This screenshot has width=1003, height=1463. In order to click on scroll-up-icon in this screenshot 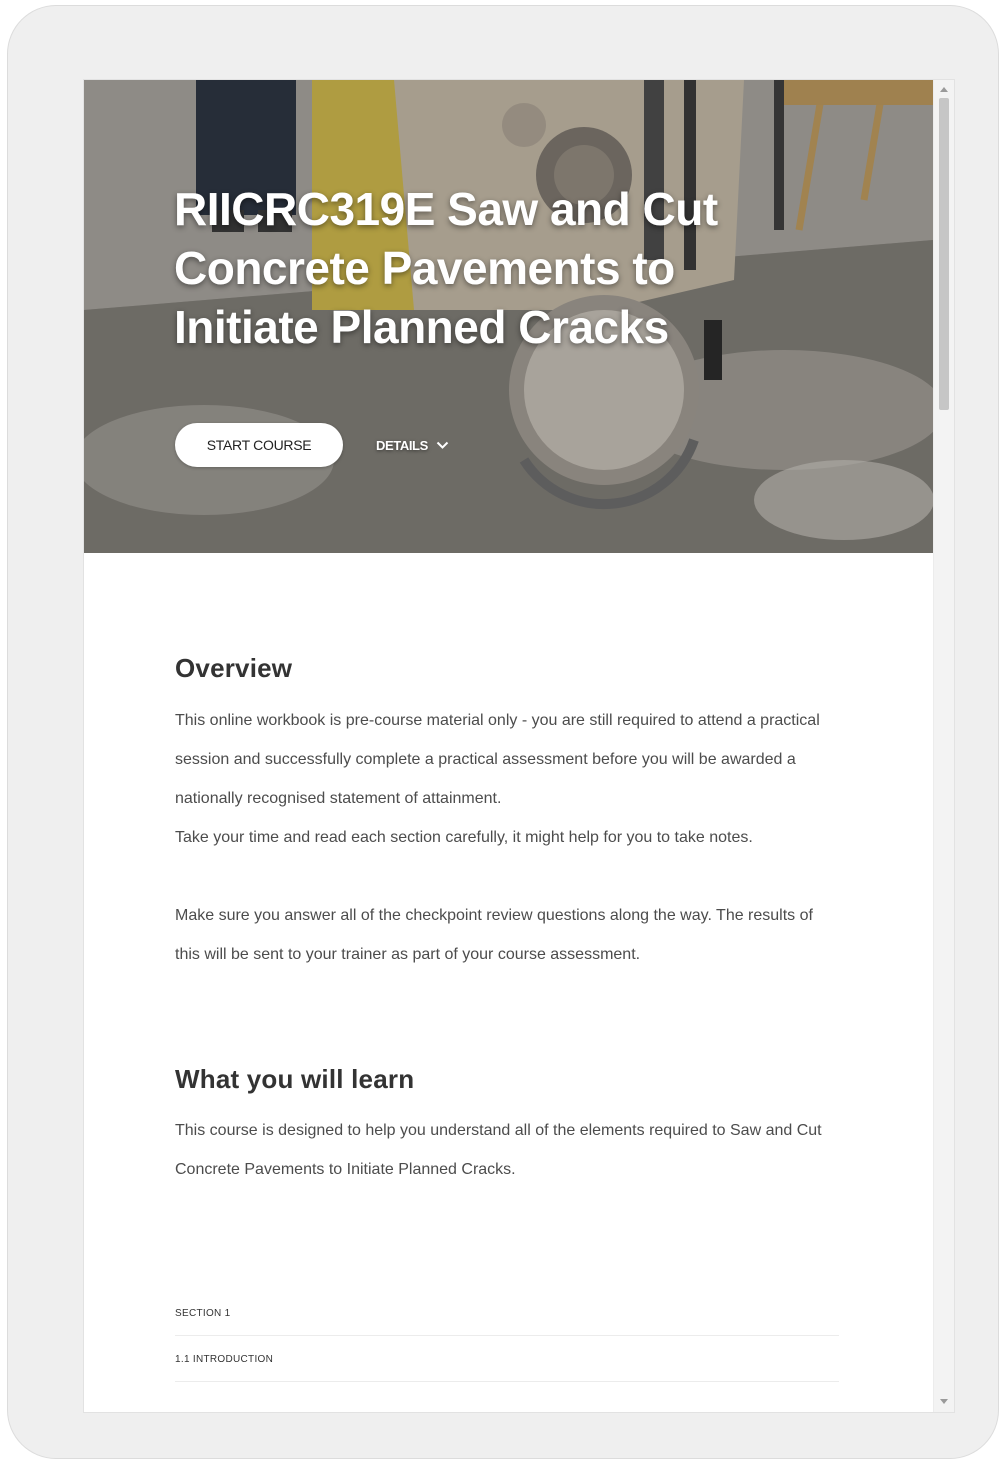, I will do `click(944, 89)`.